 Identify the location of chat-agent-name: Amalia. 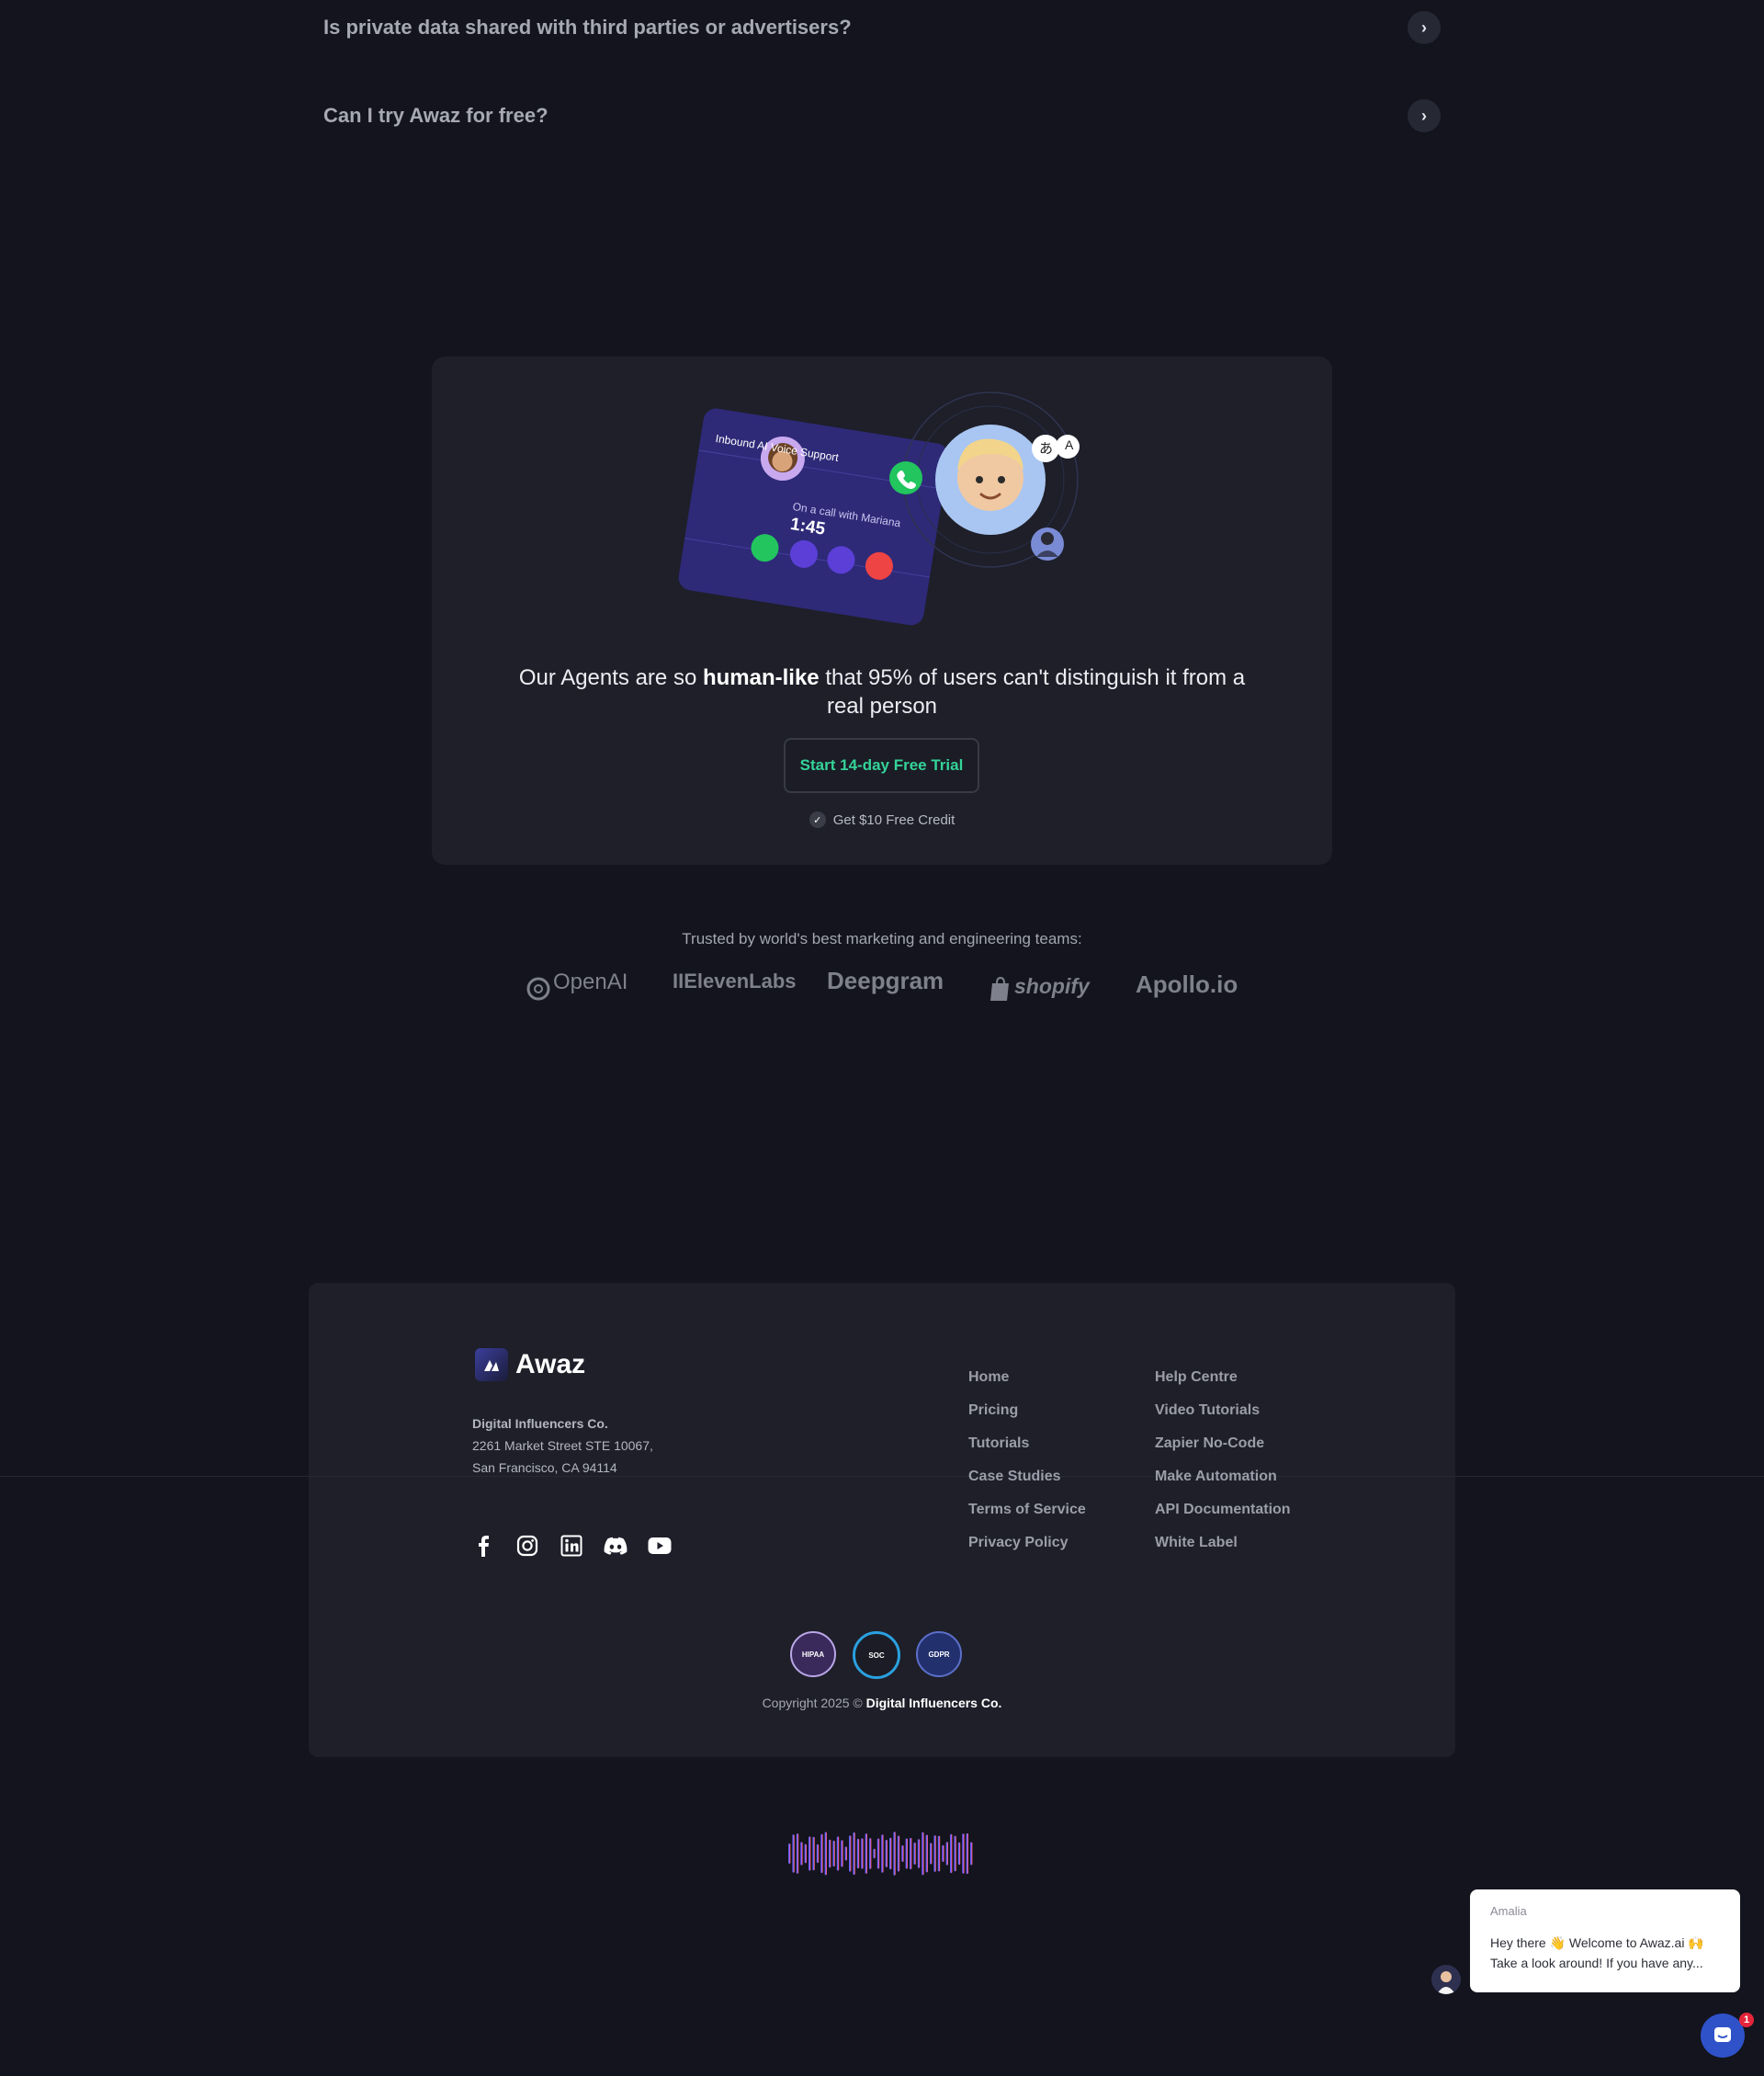
(1509, 1911).